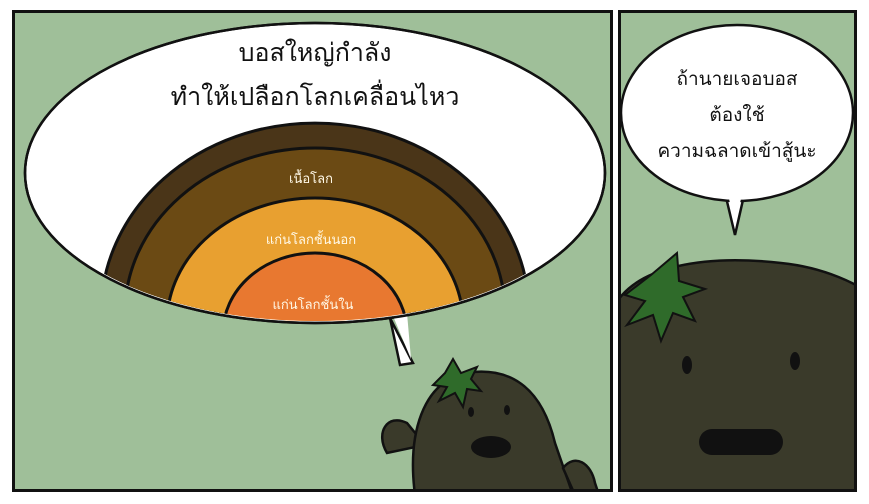 The width and height of the screenshot is (869, 504). Describe the element at coordinates (311, 178) in the screenshot. I see `label-crust: เนื้อโลก` at that location.